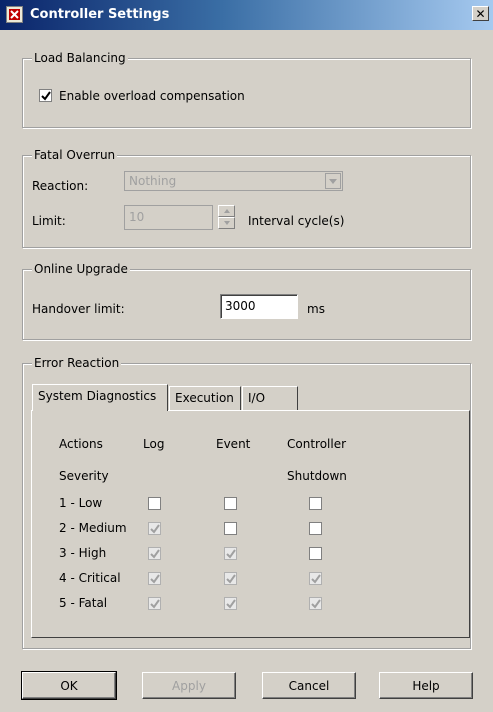 The width and height of the screenshot is (493, 712). I want to click on severity-label: 5 - Fatal, so click(83, 603).